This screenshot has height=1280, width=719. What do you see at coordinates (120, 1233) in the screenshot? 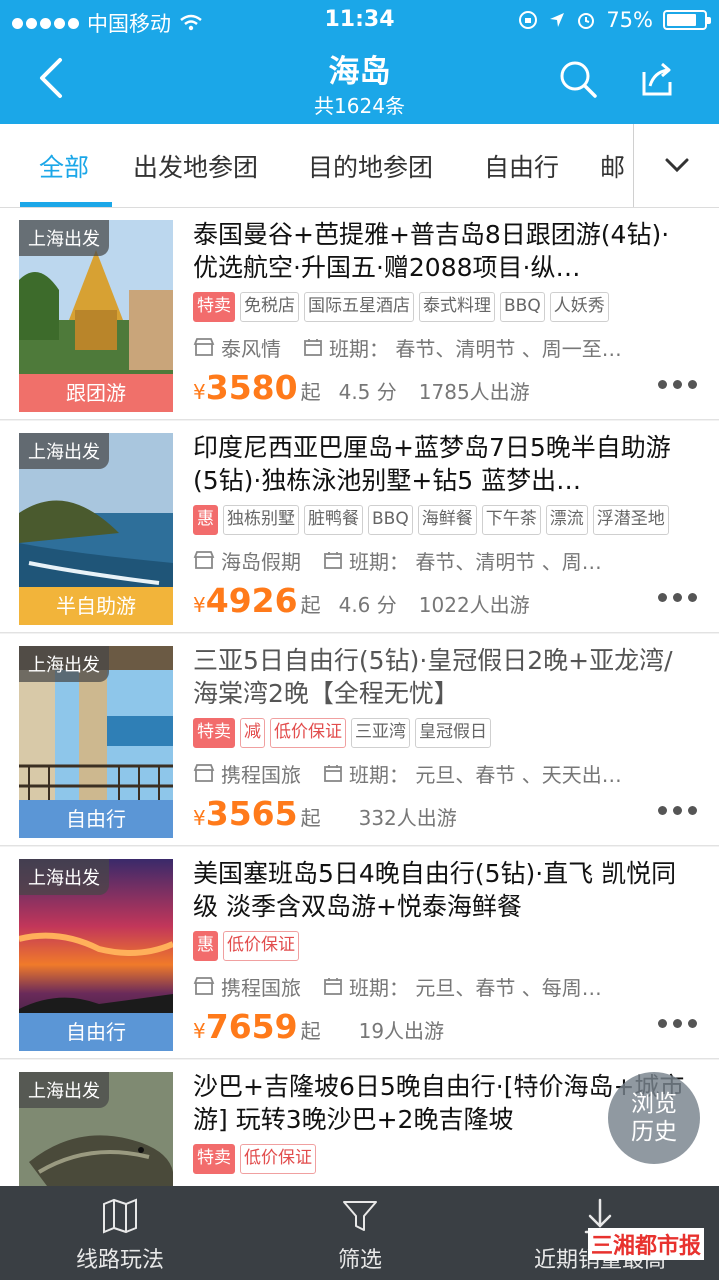
I see `route-play-button: 线路玩法` at bounding box center [120, 1233].